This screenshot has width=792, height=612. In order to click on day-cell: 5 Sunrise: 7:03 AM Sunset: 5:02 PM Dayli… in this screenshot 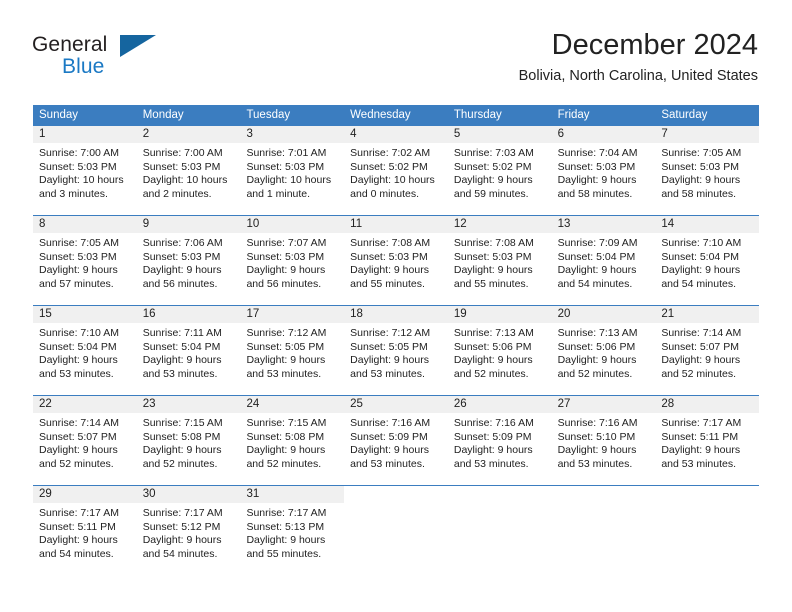, I will do `click(499, 170)`.